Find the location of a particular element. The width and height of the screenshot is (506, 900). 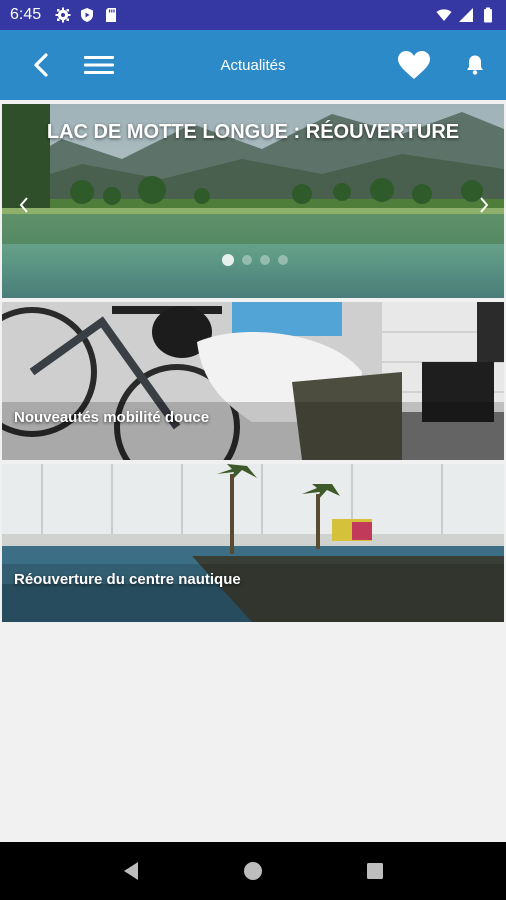

favorites-button is located at coordinates (414, 65).